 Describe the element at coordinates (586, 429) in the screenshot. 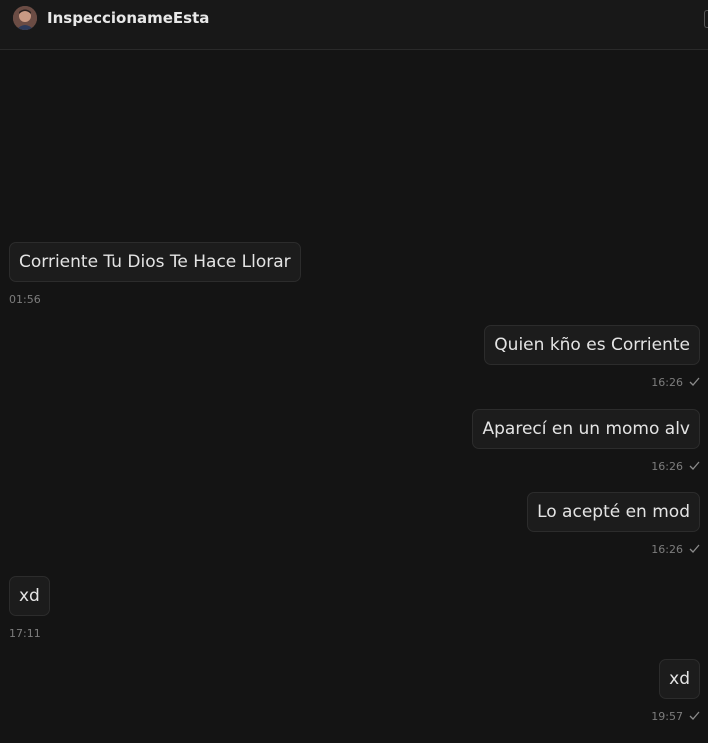

I see `message-bubble: Aparecí en un momo alv` at that location.